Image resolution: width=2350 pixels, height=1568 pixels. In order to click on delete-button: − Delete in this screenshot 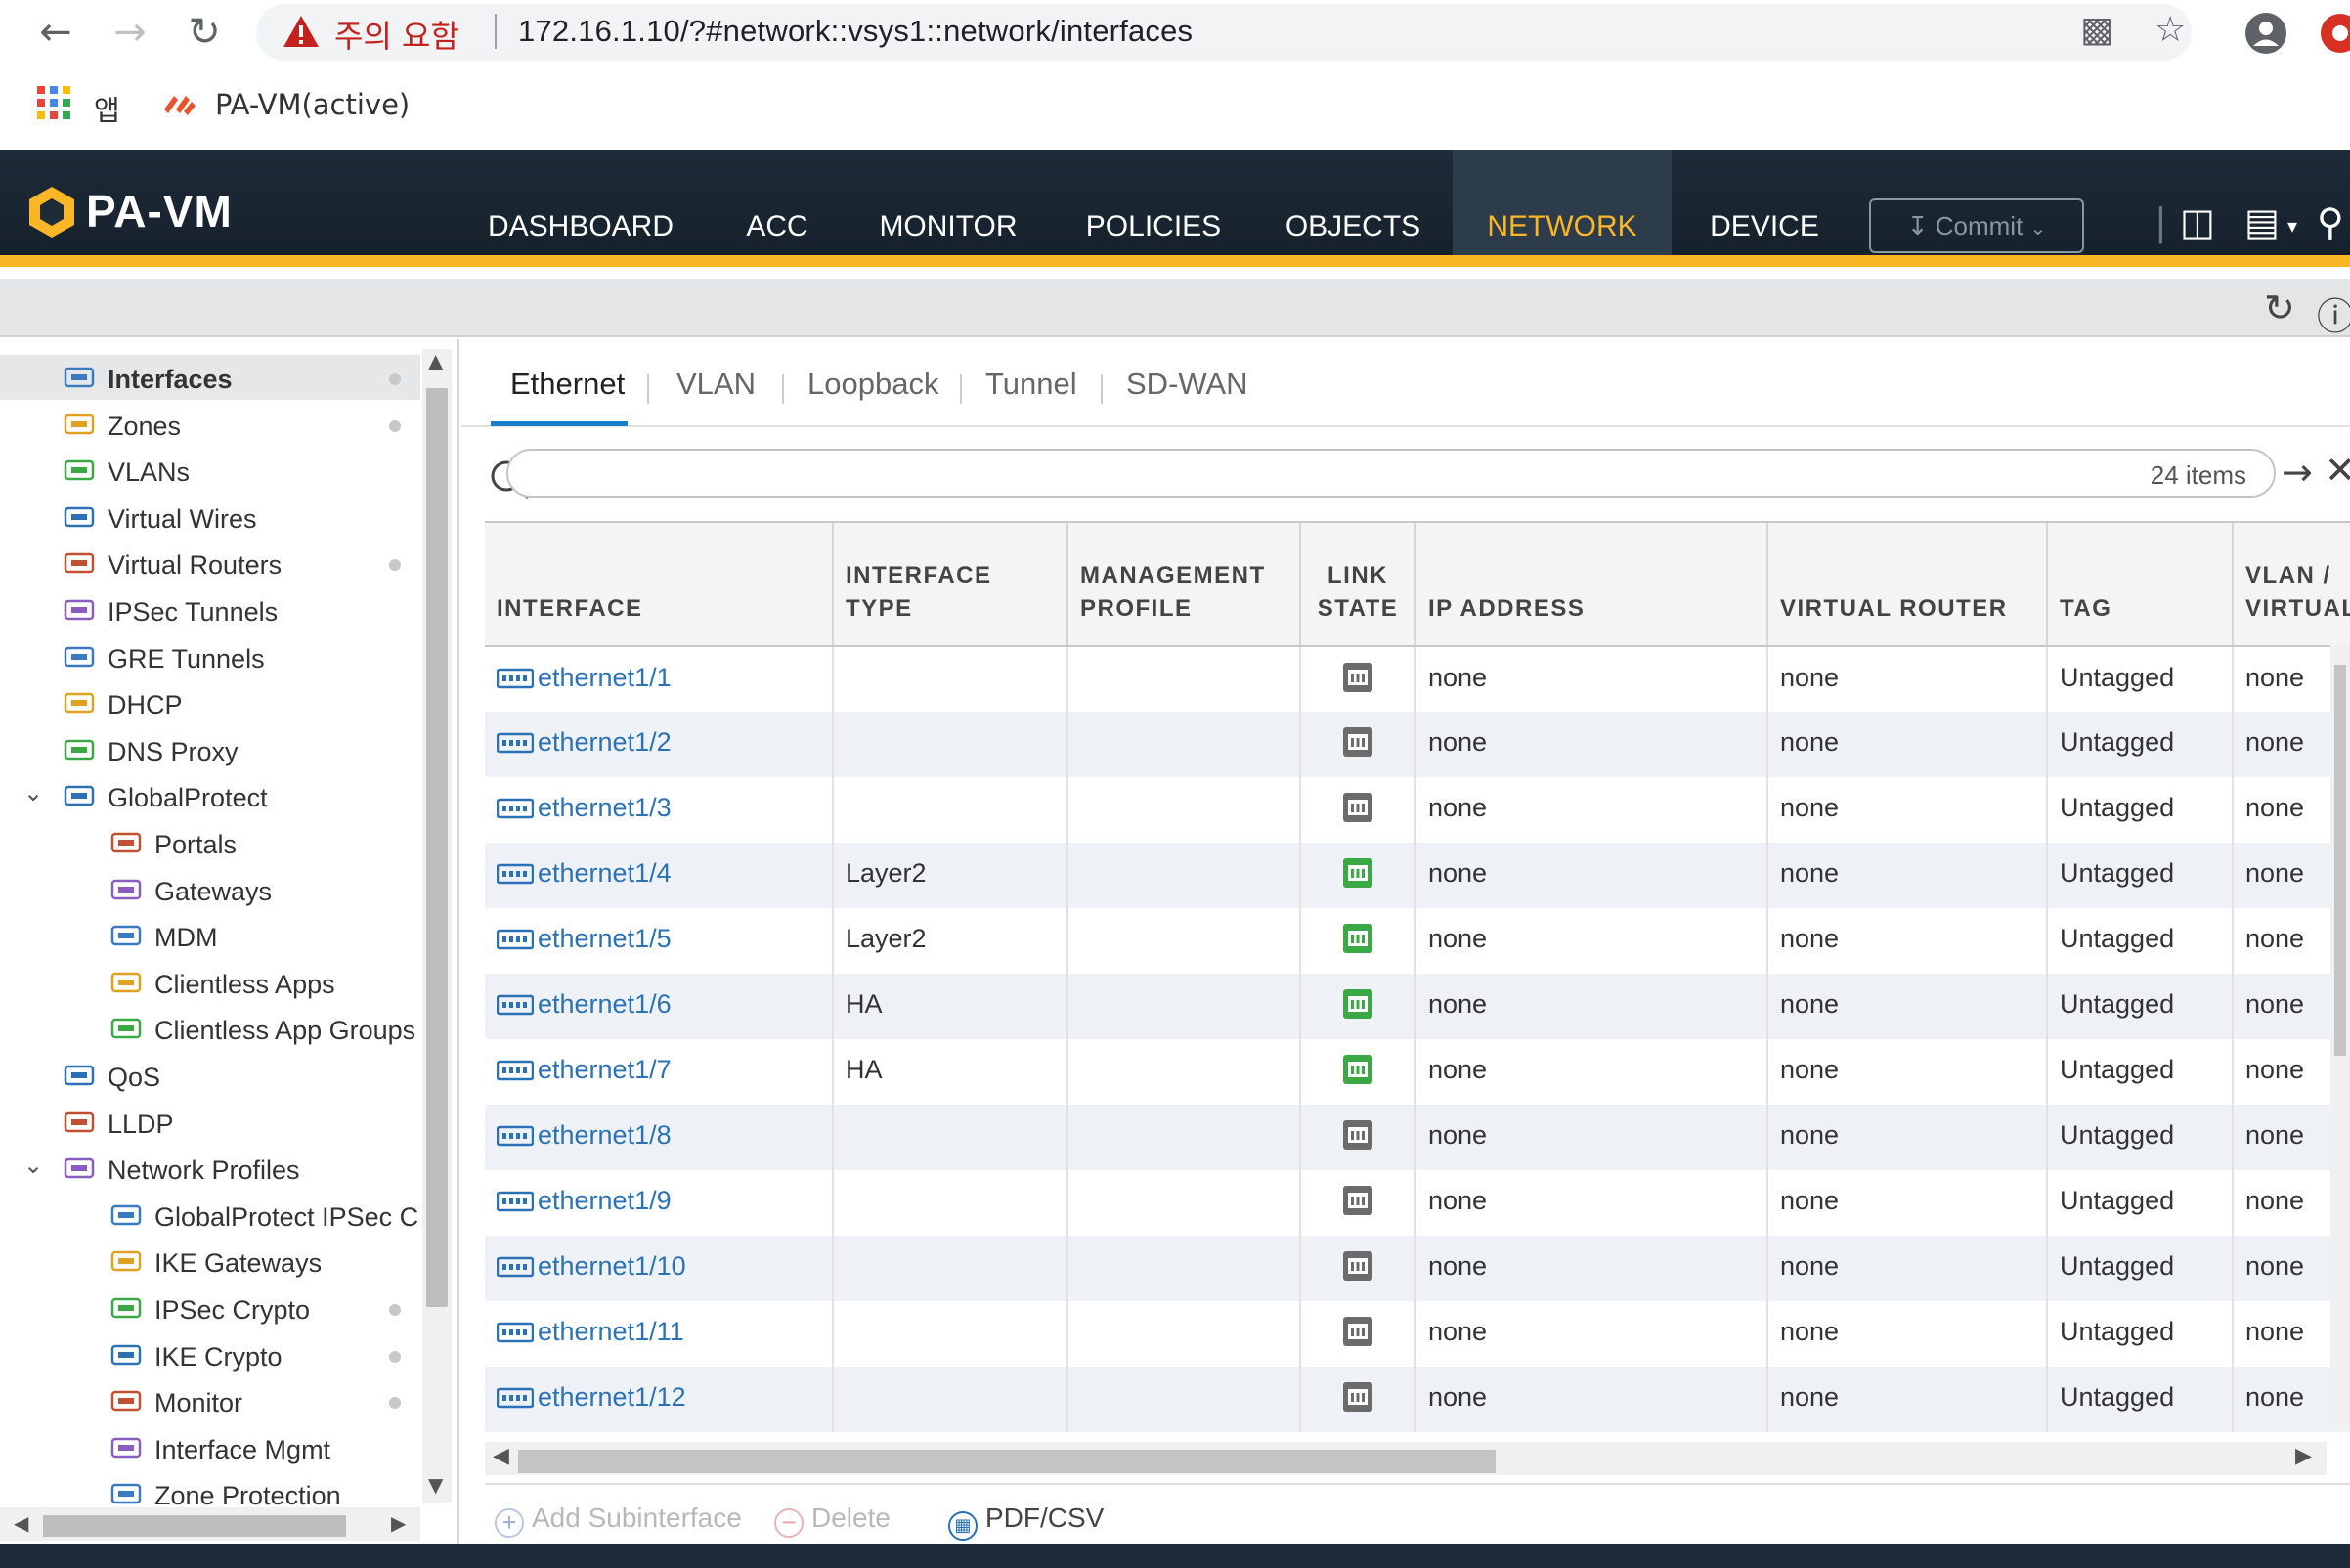, I will do `click(832, 1520)`.